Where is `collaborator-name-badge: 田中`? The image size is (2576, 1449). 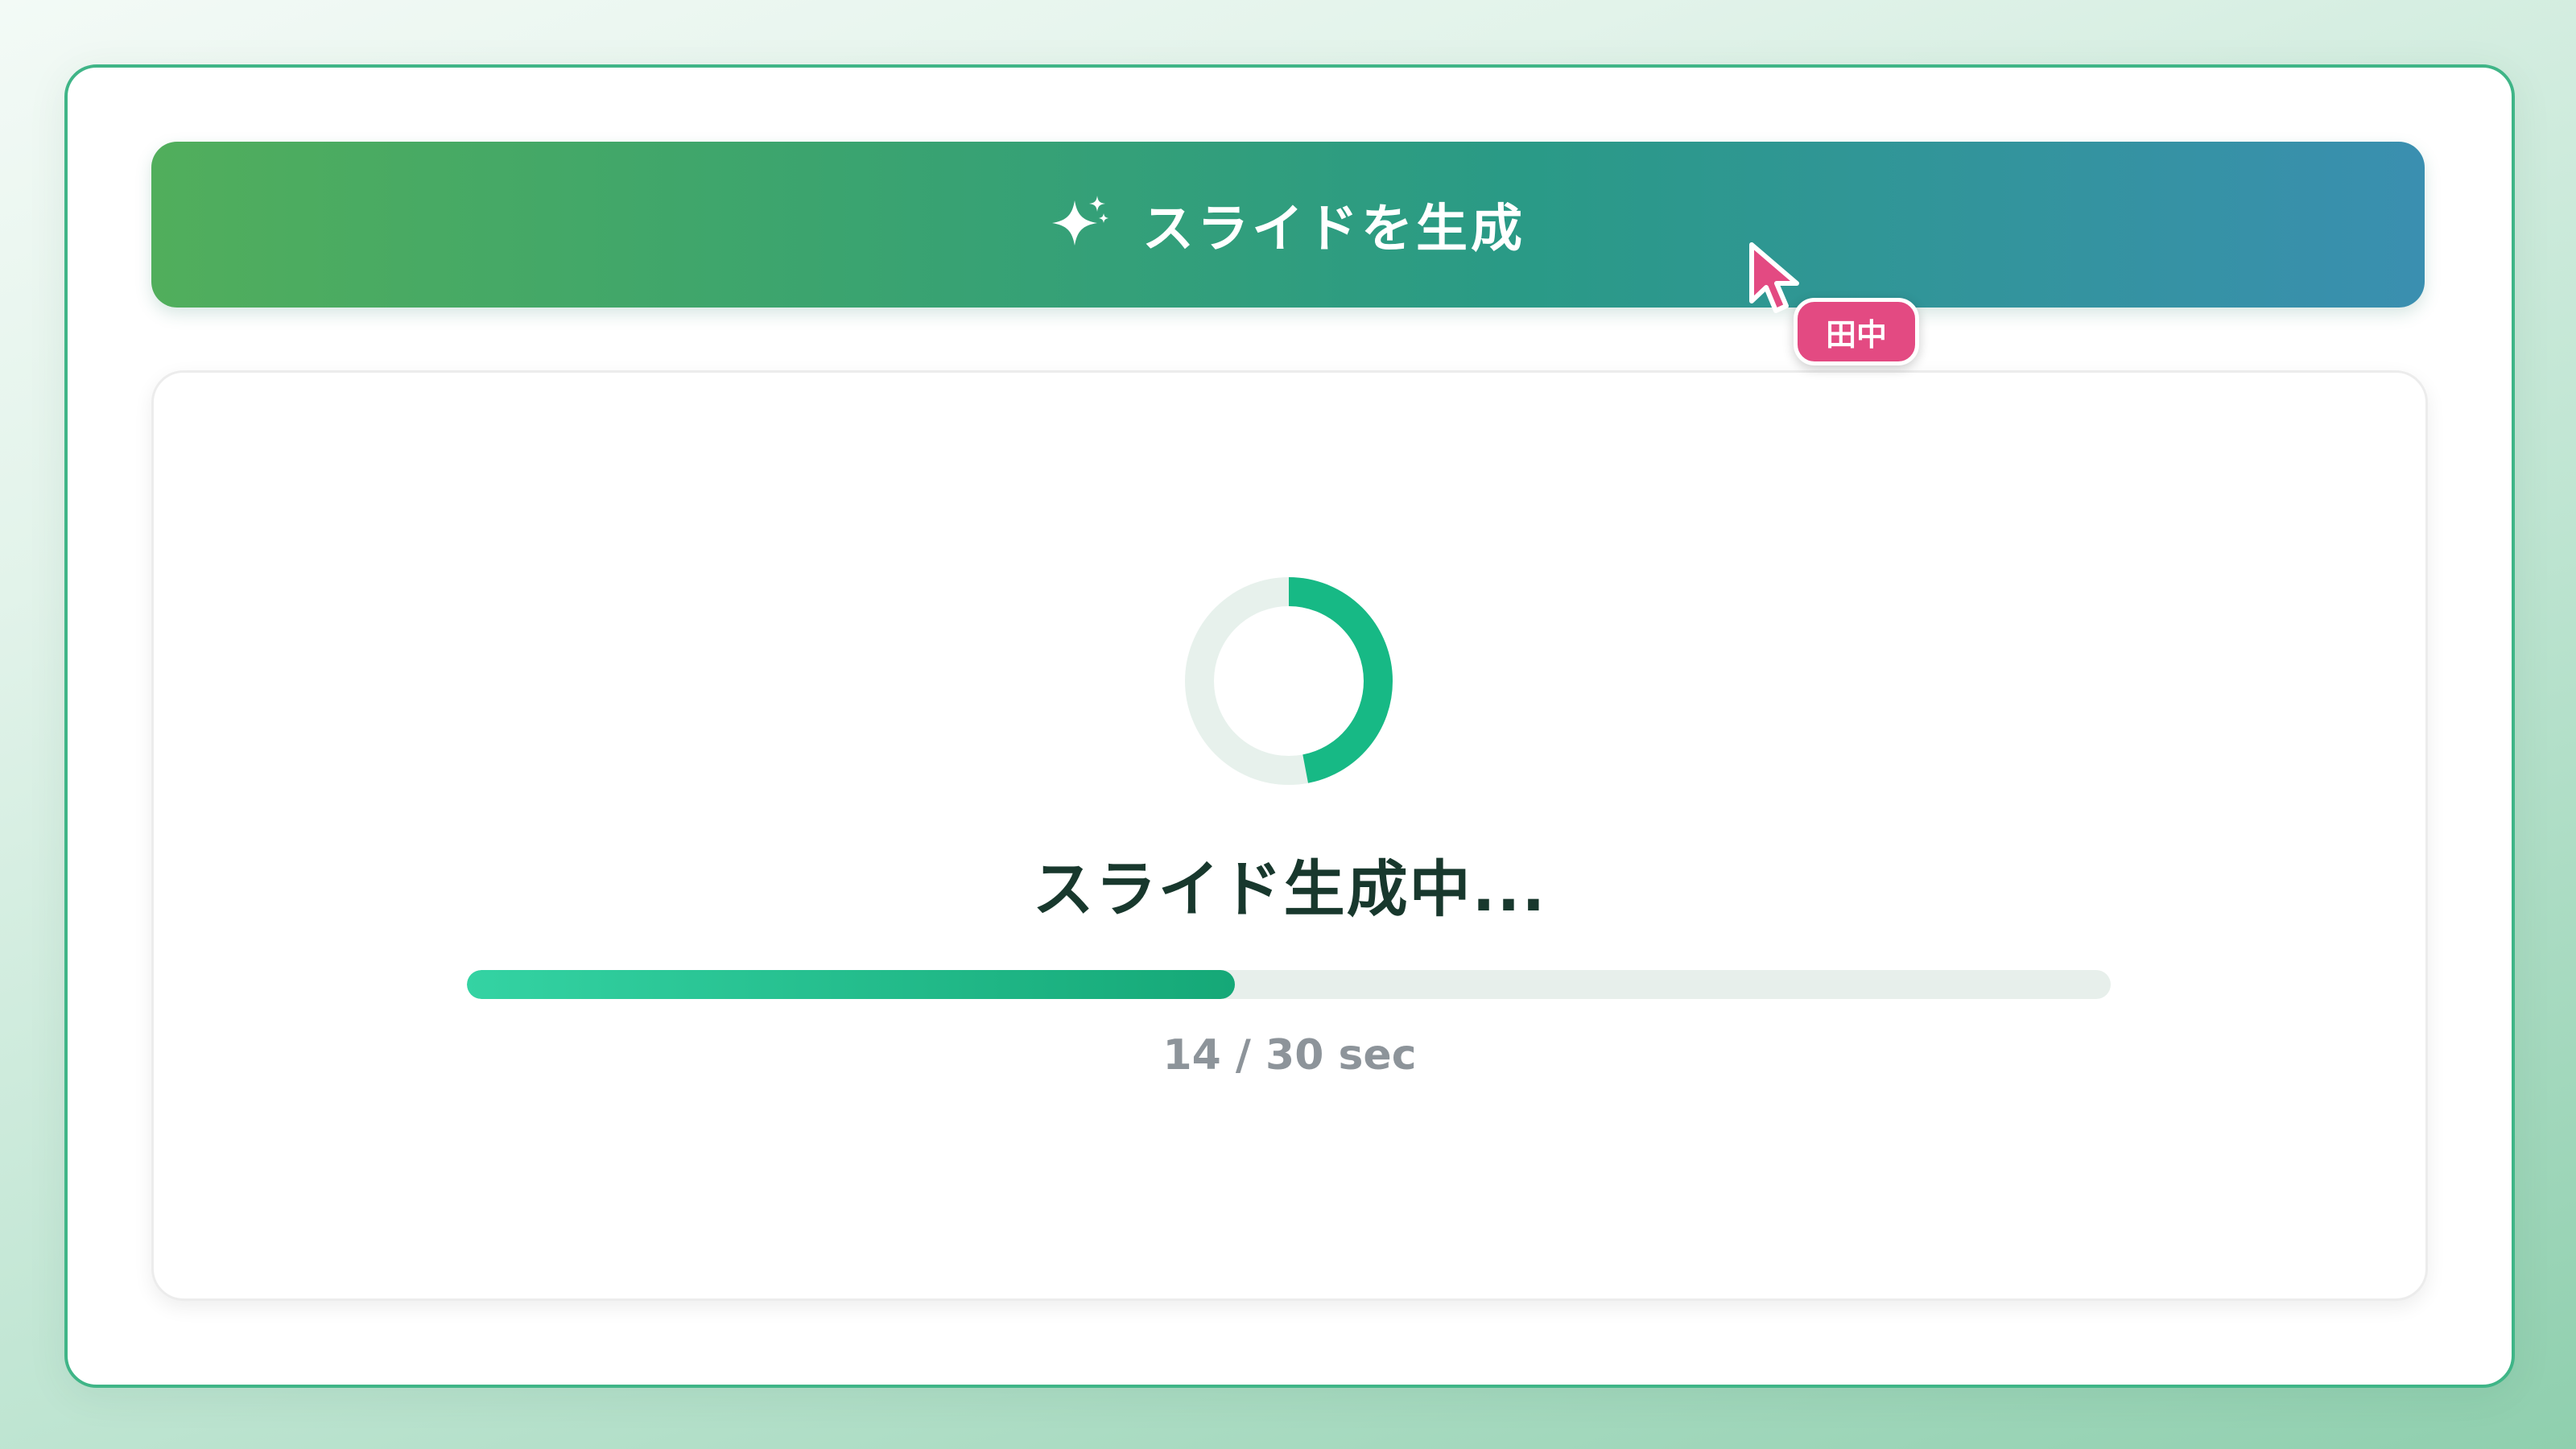
collaborator-name-badge: 田中 is located at coordinates (1856, 331).